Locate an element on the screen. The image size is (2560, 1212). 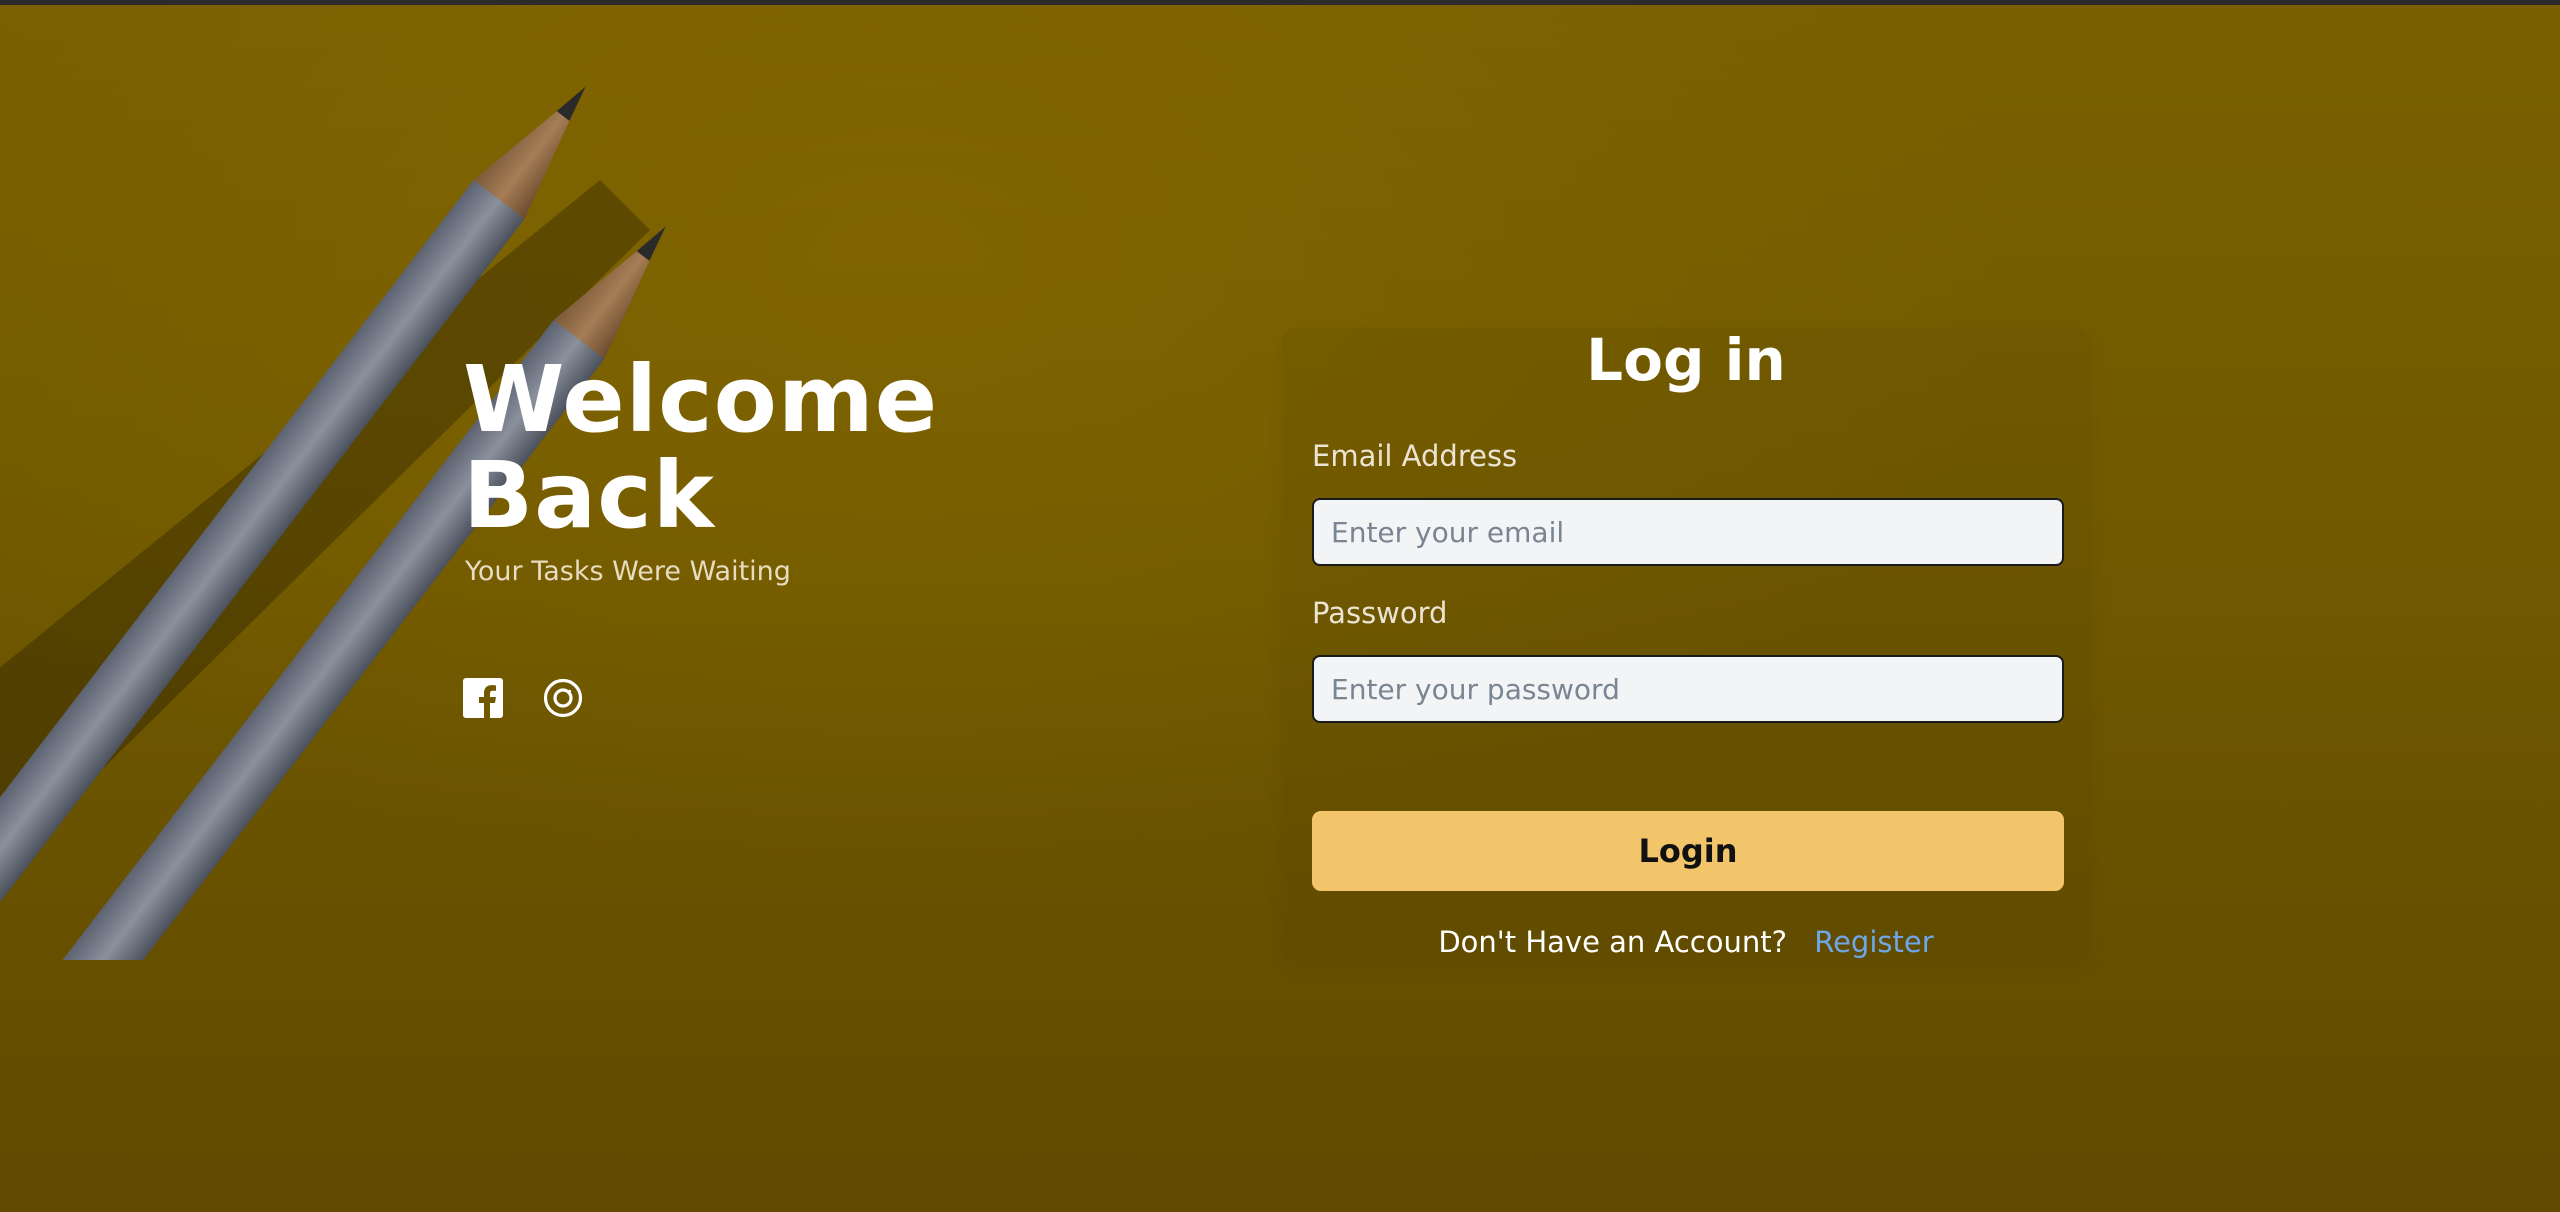
facebook-icon is located at coordinates (483, 698).